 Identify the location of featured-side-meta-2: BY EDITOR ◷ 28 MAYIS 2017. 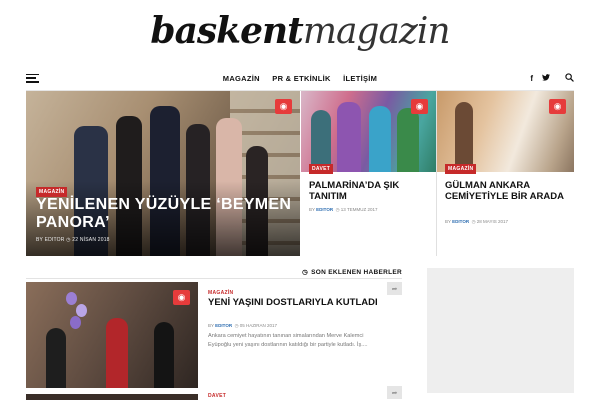
(476, 221).